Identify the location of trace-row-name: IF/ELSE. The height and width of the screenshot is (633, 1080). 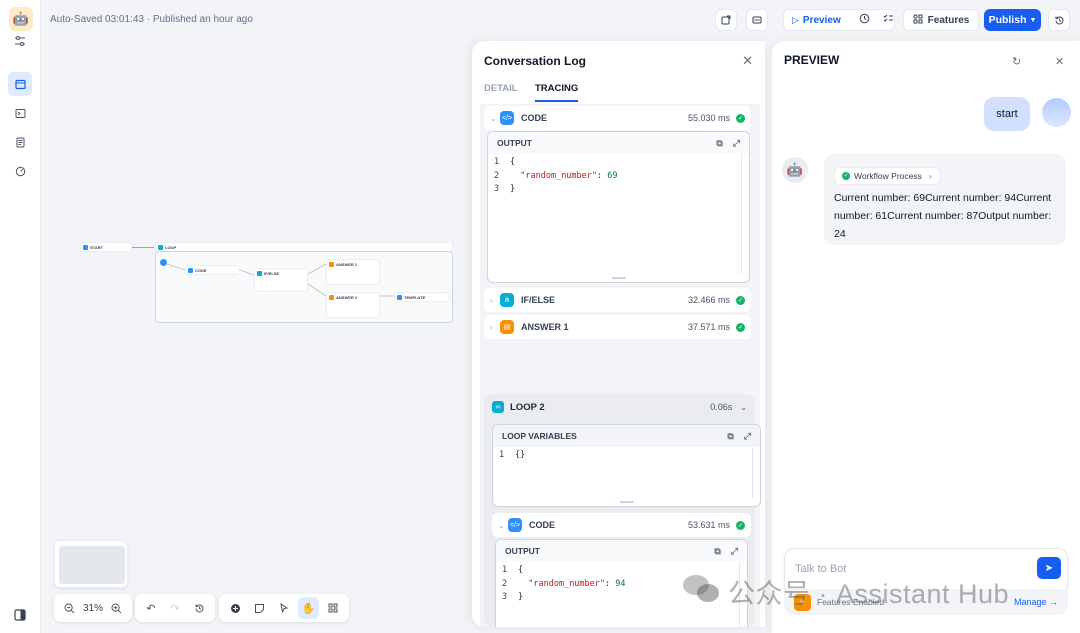
(538, 300).